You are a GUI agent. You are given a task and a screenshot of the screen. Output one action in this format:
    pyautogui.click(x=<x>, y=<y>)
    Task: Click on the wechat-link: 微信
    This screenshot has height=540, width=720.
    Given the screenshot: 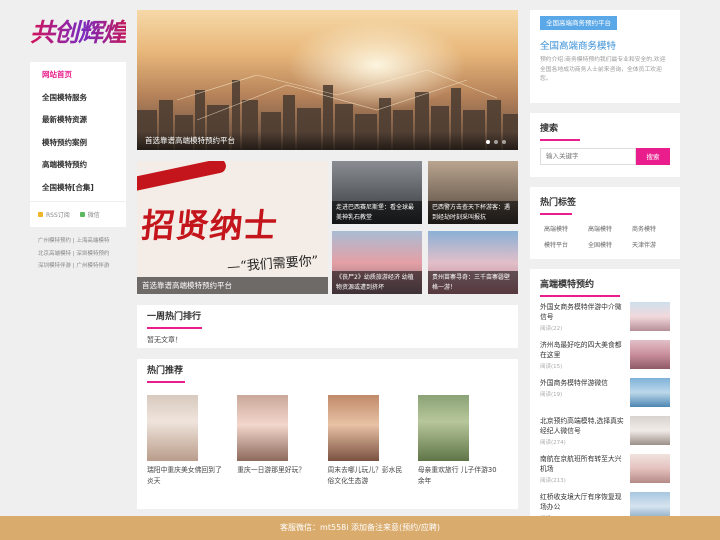 What is the action you would take?
    pyautogui.click(x=89, y=214)
    